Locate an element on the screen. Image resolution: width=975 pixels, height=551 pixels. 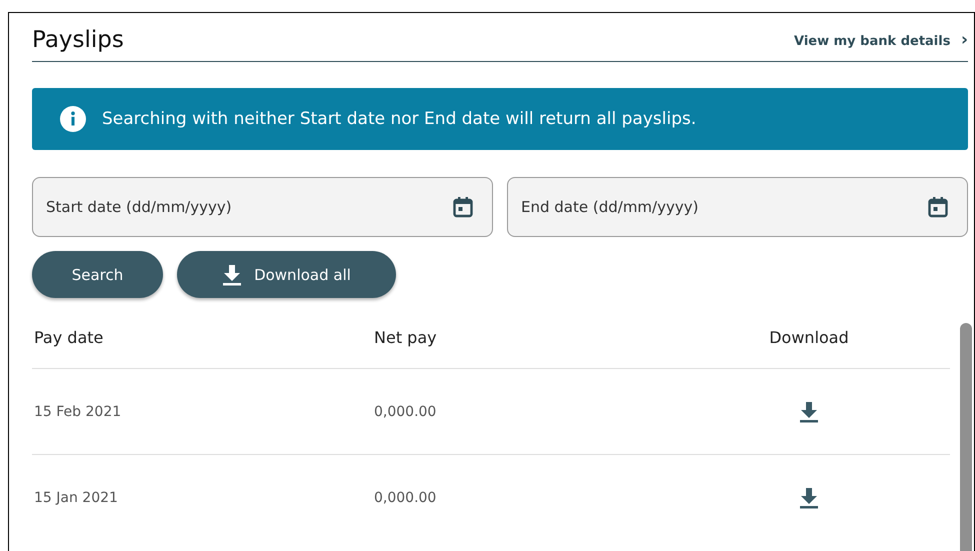
scrollbar is located at coordinates (966, 437).